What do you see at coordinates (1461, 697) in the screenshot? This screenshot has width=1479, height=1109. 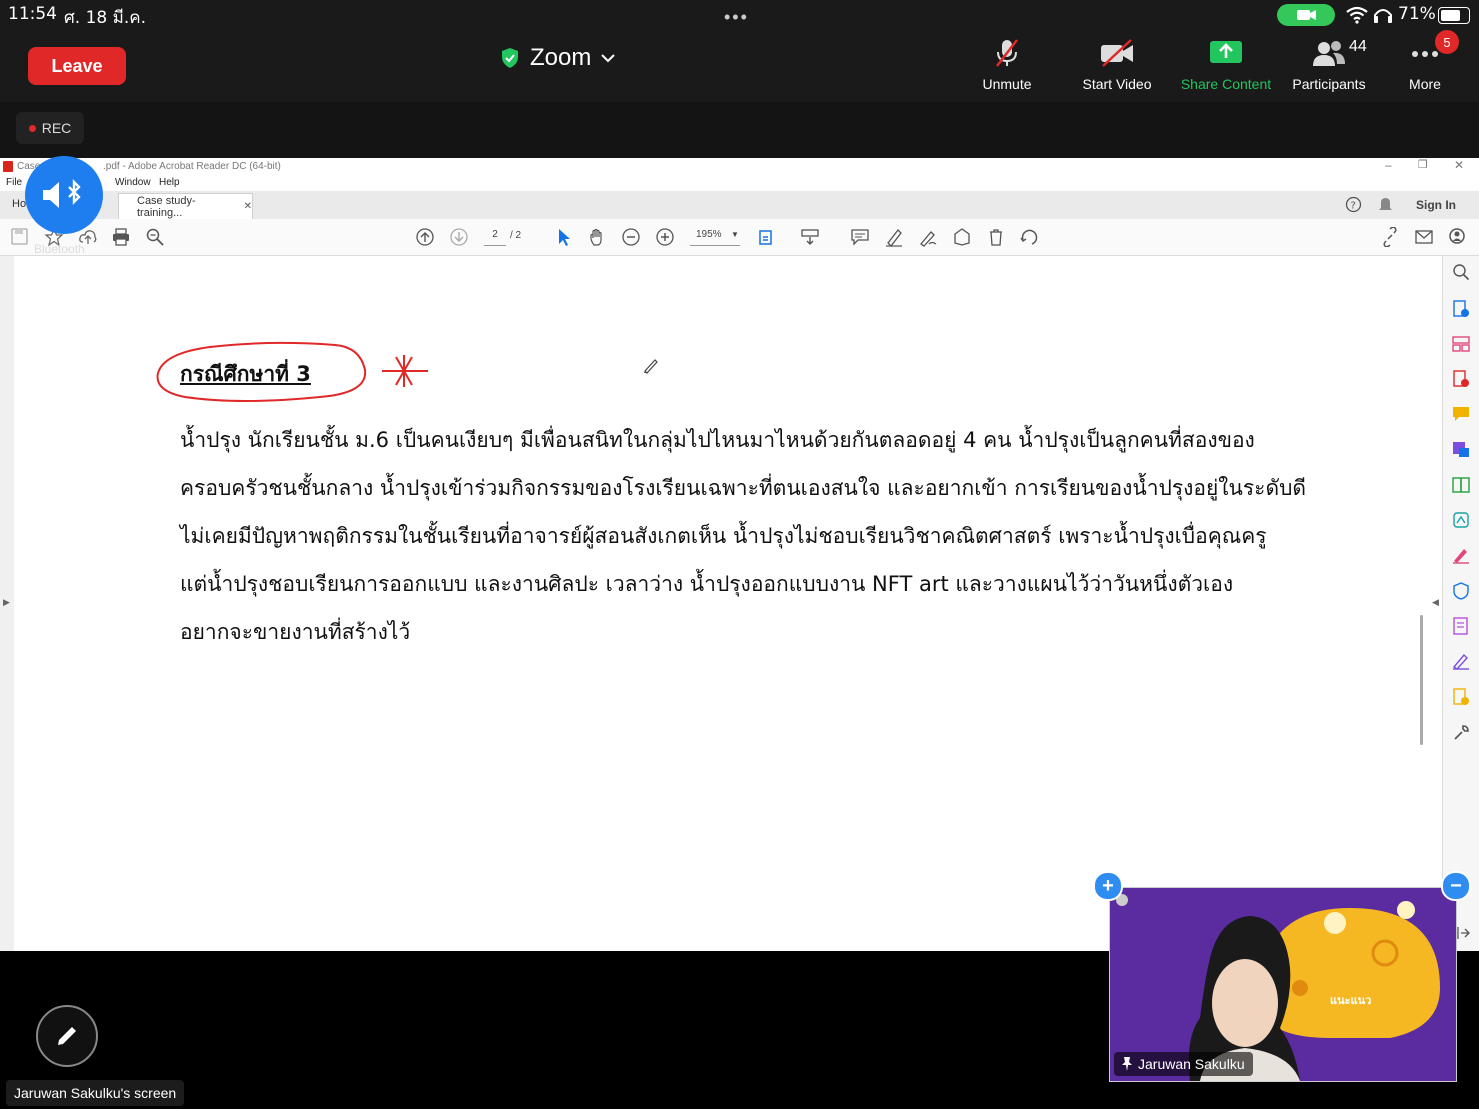 I see `send-for-review-icon` at bounding box center [1461, 697].